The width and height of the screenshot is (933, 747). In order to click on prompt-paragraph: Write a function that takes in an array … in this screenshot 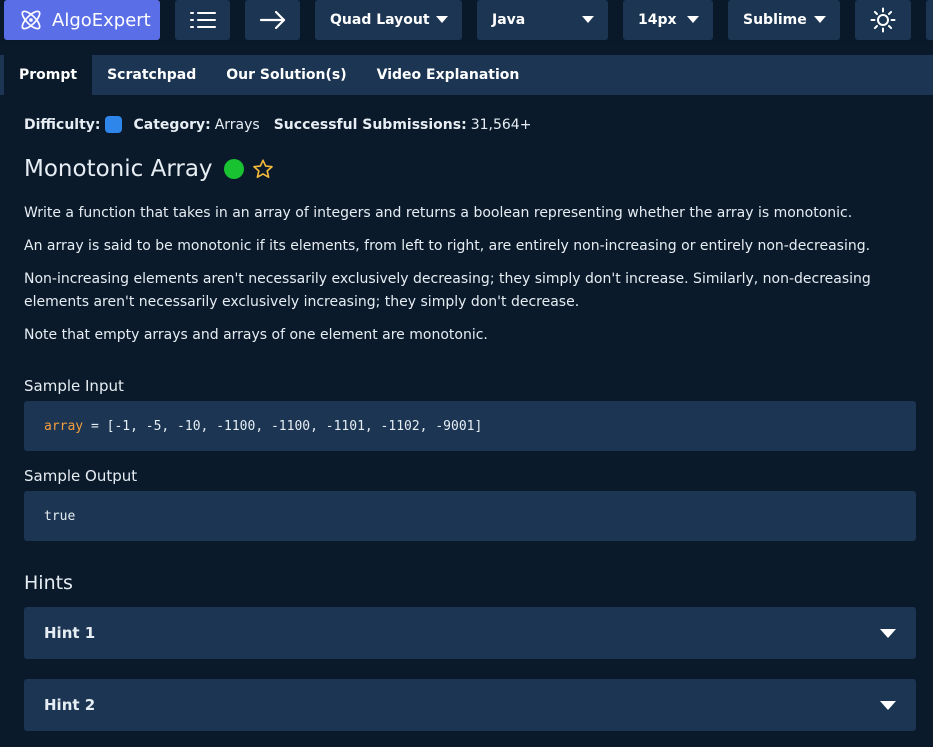, I will do `click(438, 213)`.